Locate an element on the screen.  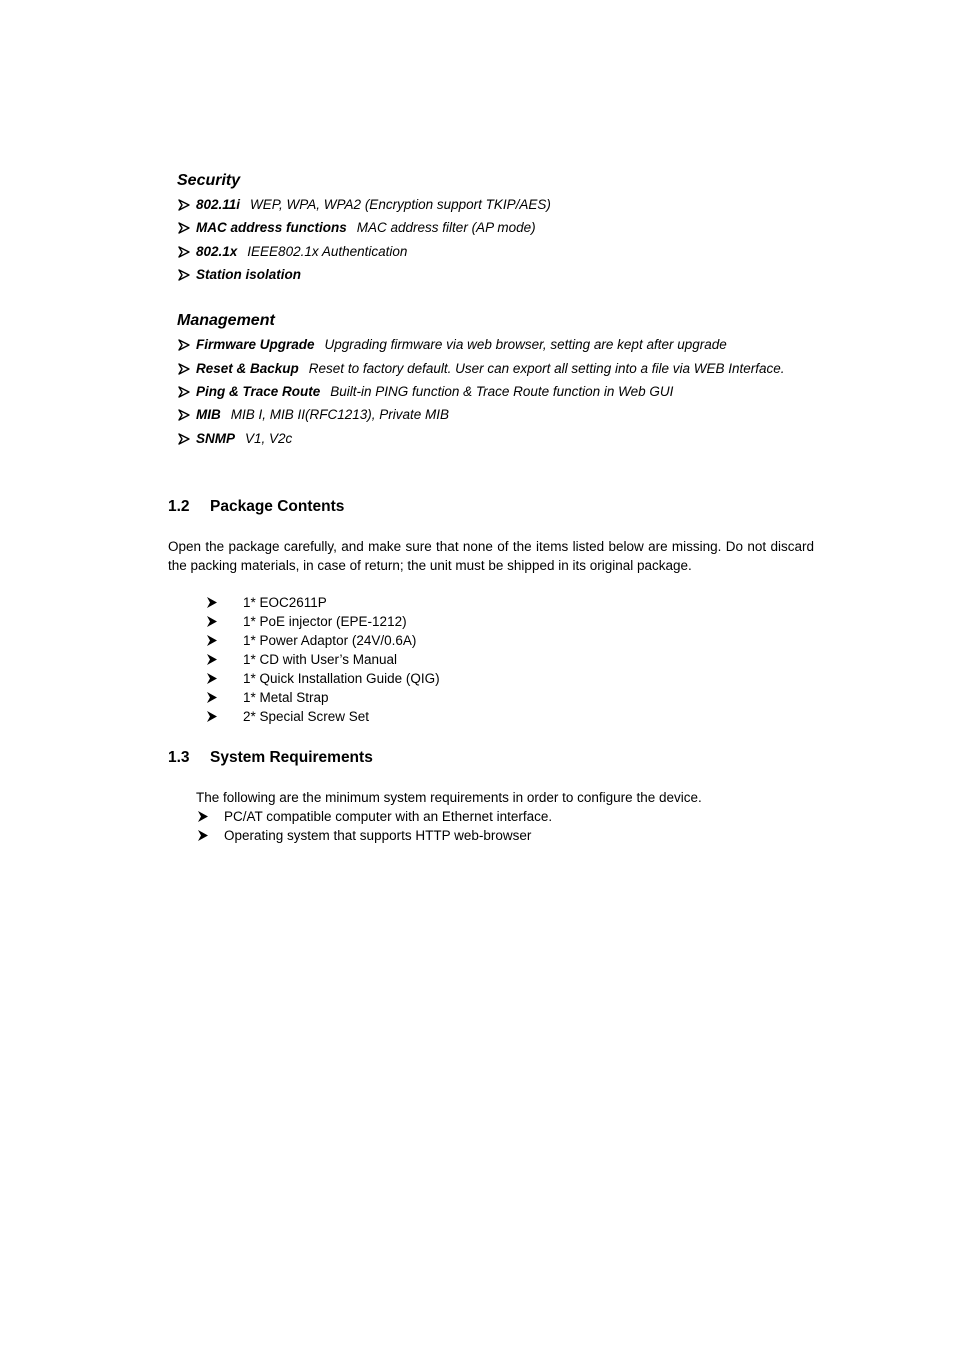
feature-desc: V1, V2c is located at coordinates (269, 438).